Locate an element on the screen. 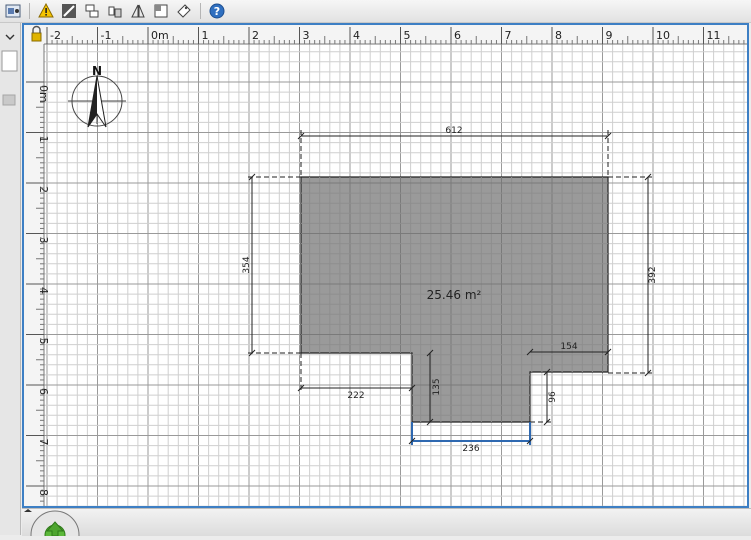 The height and width of the screenshot is (540, 751). create-polylines-icon is located at coordinates (115, 11).